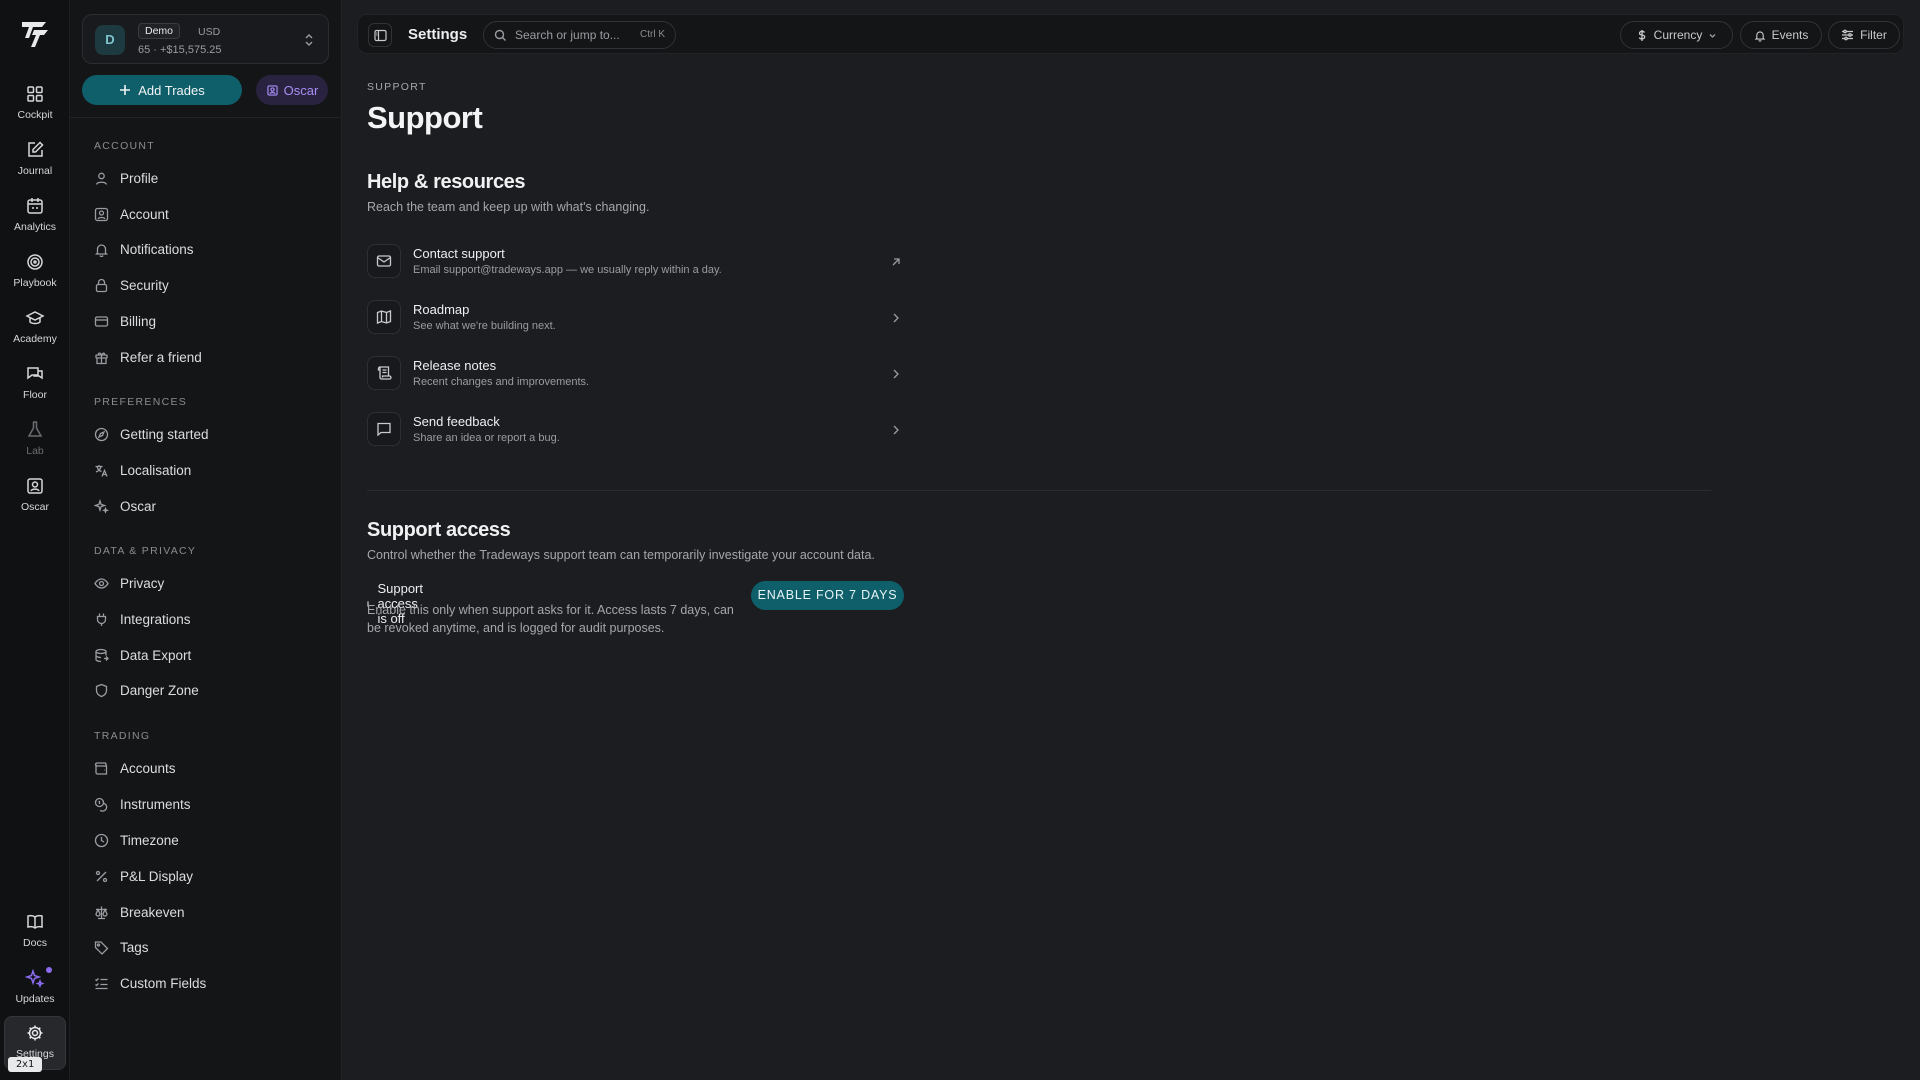 The image size is (1920, 1080). Describe the element at coordinates (206, 357) in the screenshot. I see `sidebar-item-refer-a-friend: Refer a friend` at that location.